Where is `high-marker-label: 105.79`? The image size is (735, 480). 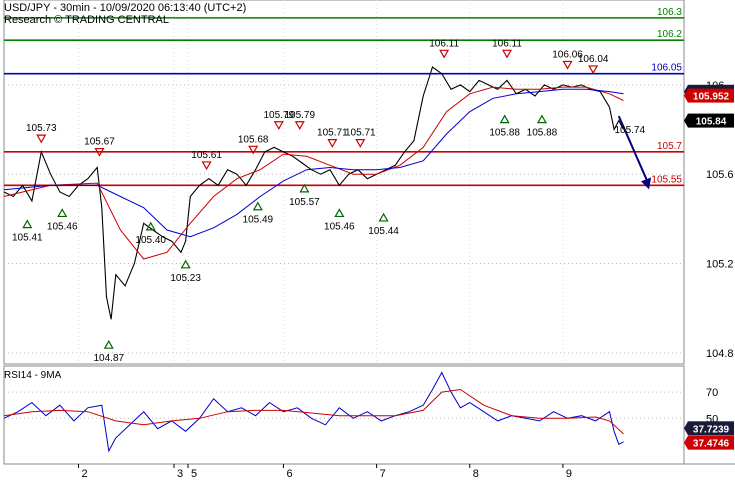
high-marker-label: 105.79 is located at coordinates (299, 115).